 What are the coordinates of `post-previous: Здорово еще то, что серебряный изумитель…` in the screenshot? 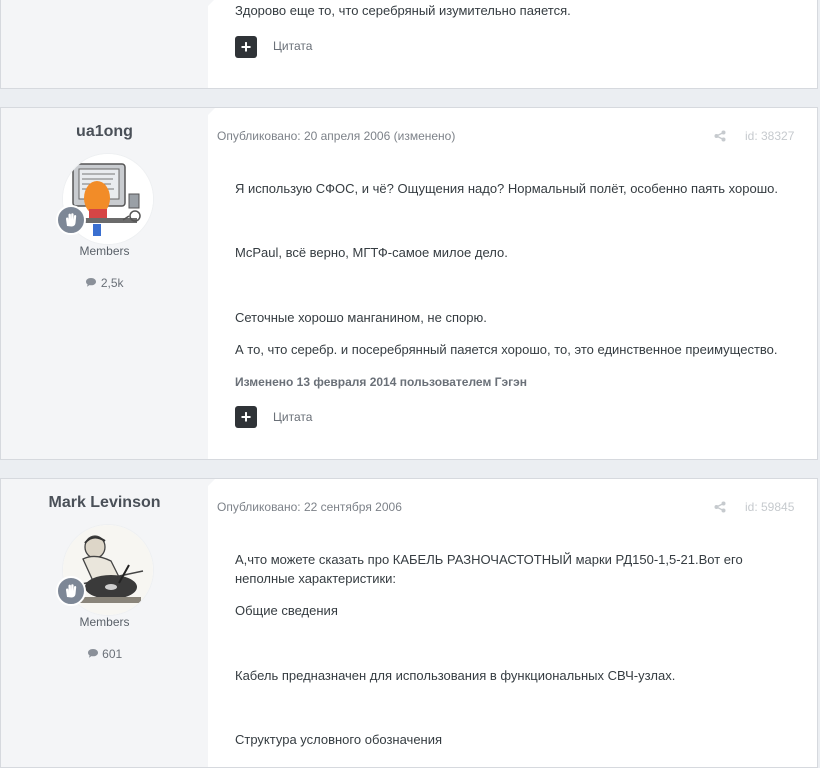 It's located at (409, 44).